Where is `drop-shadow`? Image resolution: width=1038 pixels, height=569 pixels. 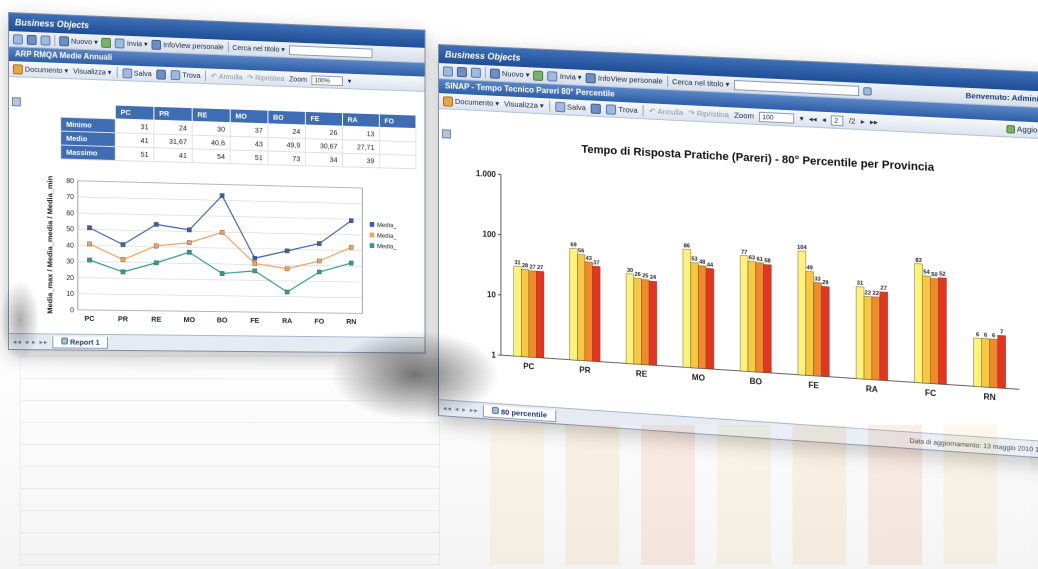 drop-shadow is located at coordinates (20, 320).